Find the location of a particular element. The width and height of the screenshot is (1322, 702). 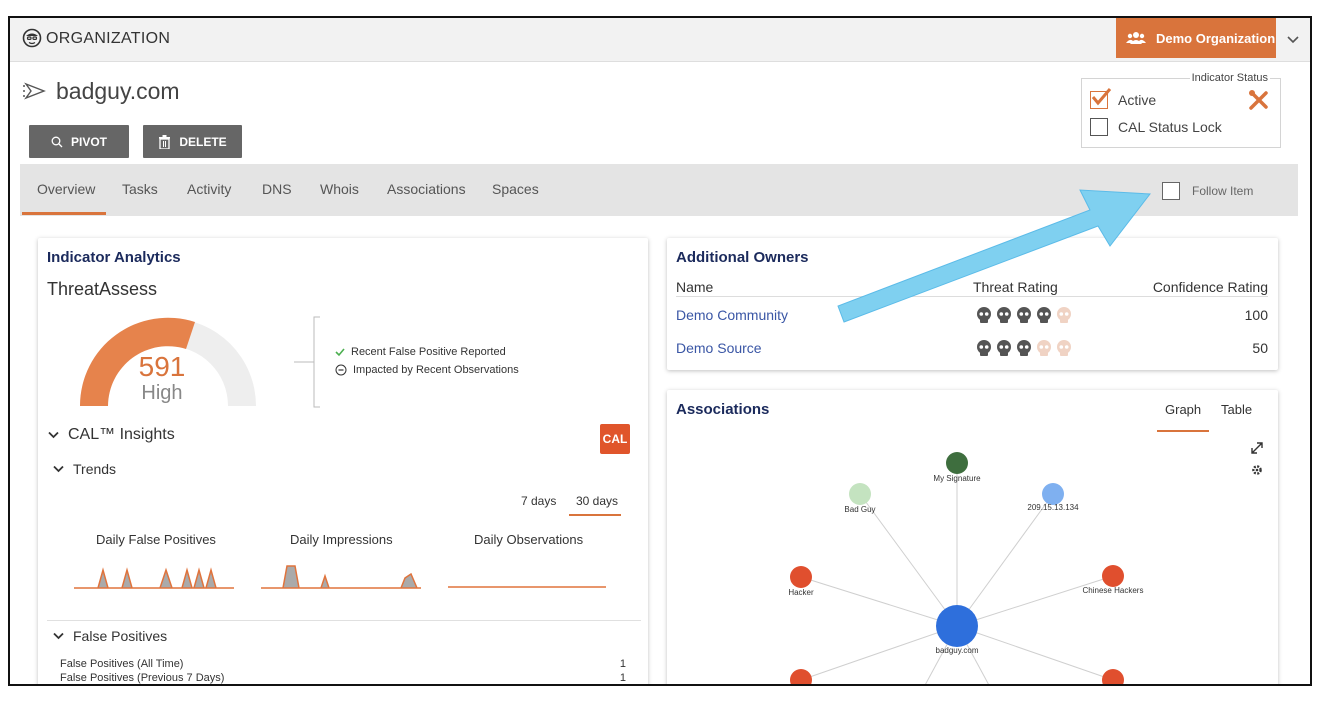

cal-status-lock-row: CAL Status Lock is located at coordinates (1156, 127).